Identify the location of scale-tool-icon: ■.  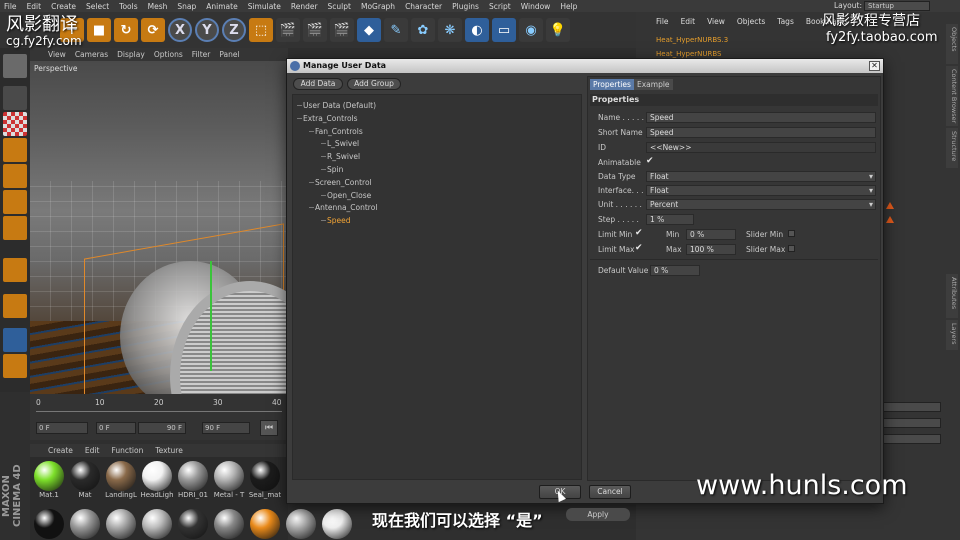
(99, 30).